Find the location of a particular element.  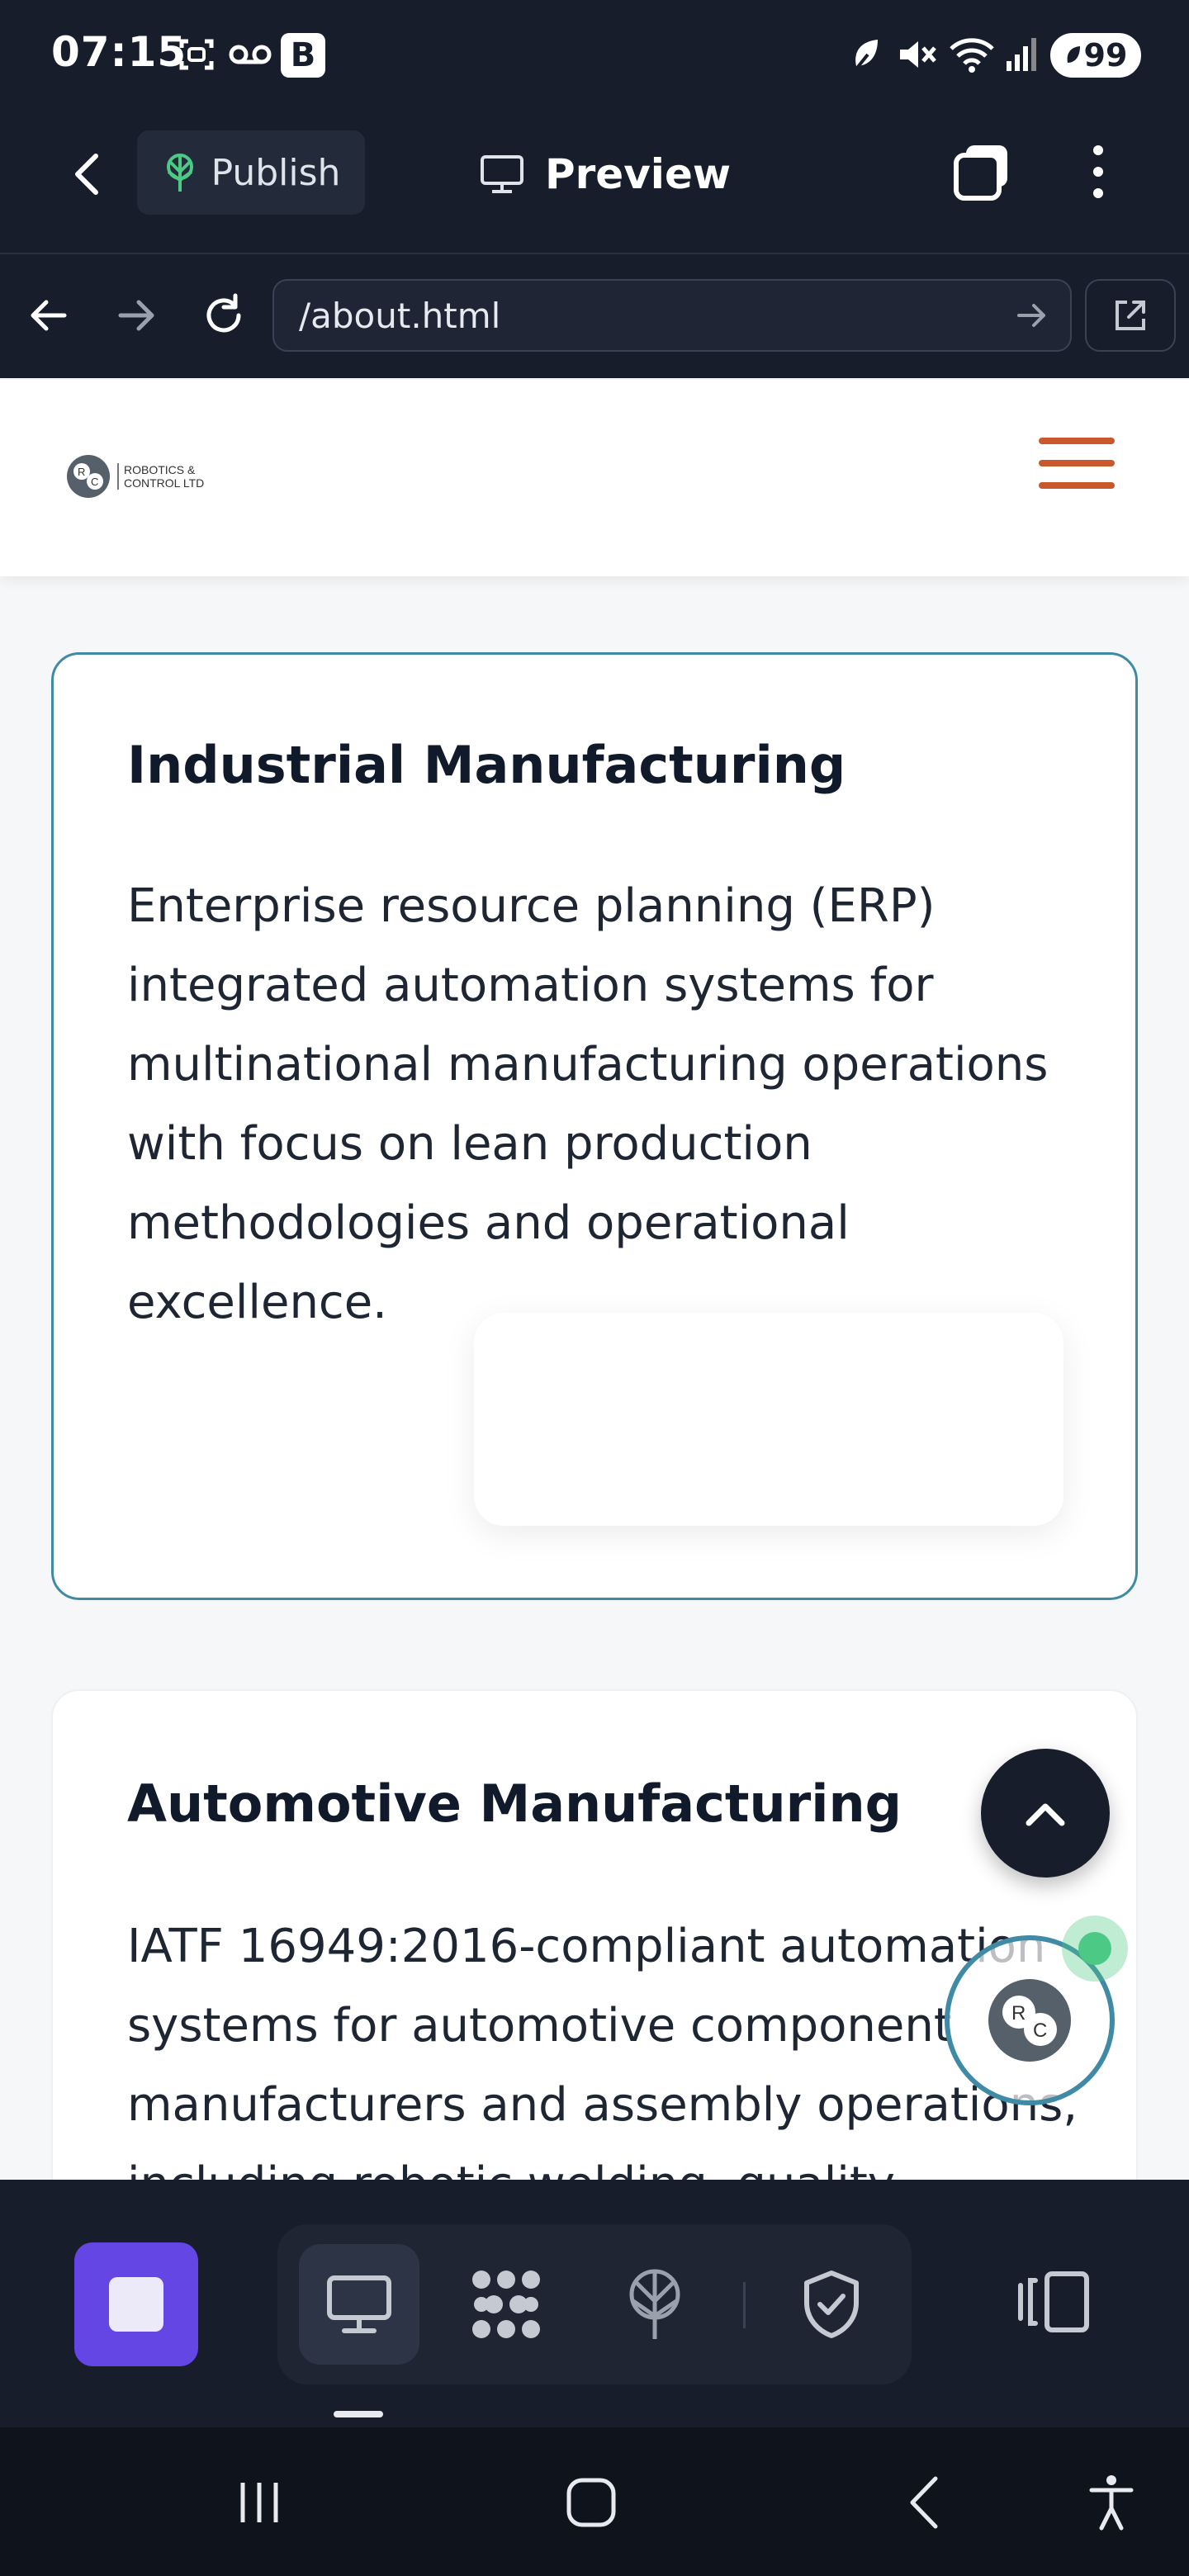

desktop-icon is located at coordinates (359, 2304).